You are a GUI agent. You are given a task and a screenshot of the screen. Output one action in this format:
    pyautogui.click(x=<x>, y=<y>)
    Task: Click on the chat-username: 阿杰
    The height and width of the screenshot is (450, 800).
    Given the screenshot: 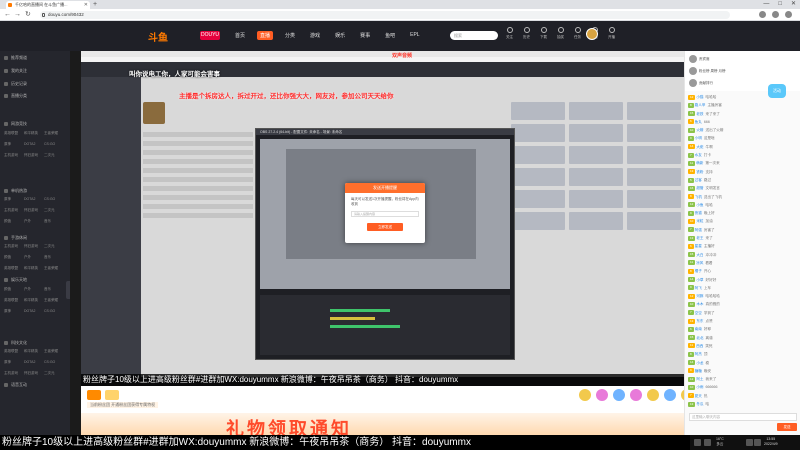 What is the action you would take?
    pyautogui.click(x=698, y=354)
    